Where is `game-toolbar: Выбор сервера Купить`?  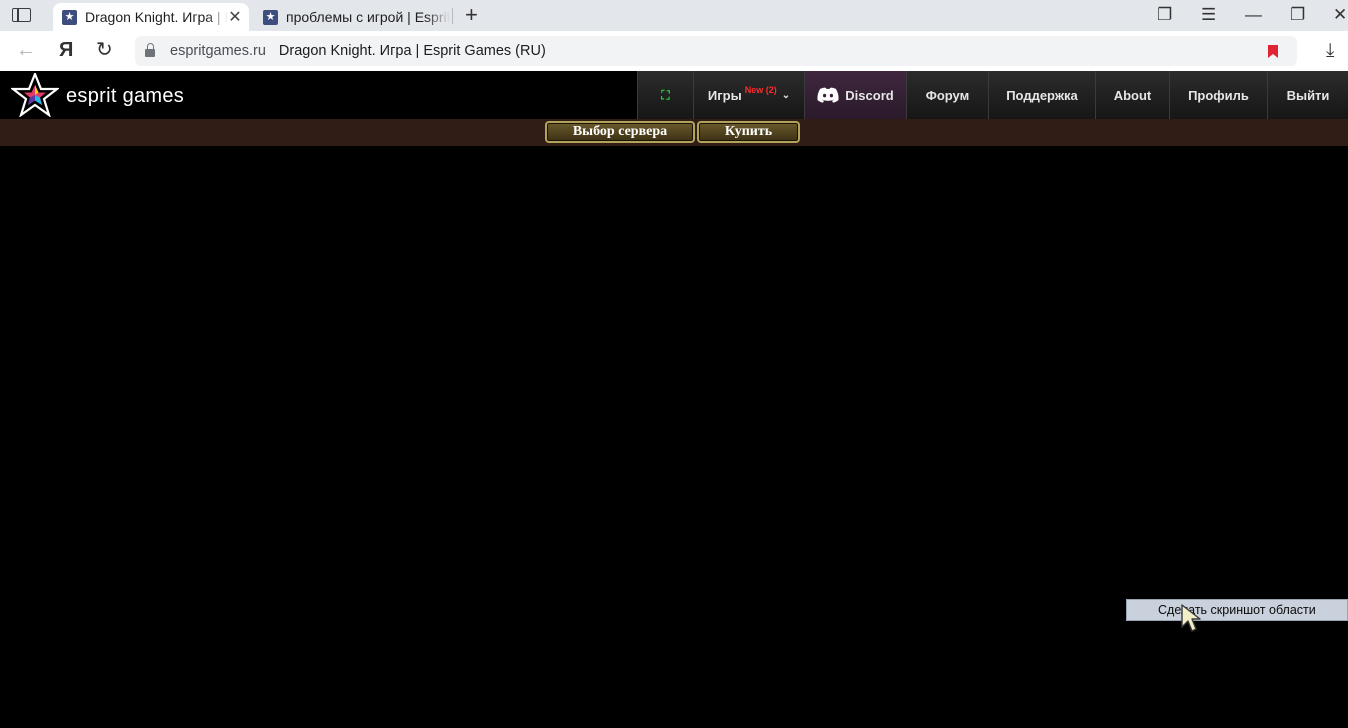 game-toolbar: Выбор сервера Купить is located at coordinates (674, 132).